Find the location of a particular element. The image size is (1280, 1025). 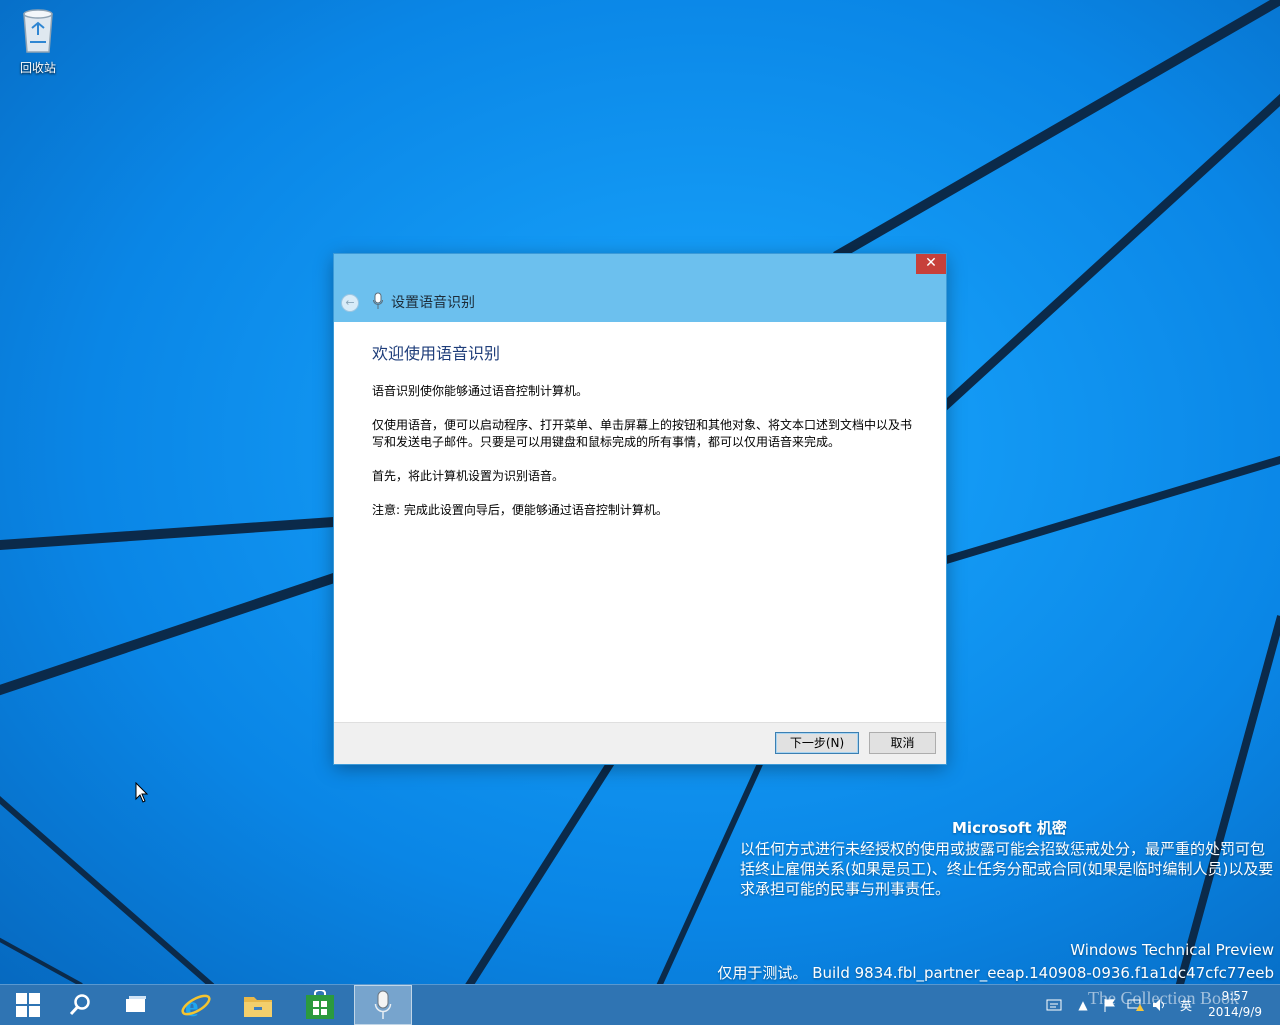

close-icon: ✕ is located at coordinates (931, 263).